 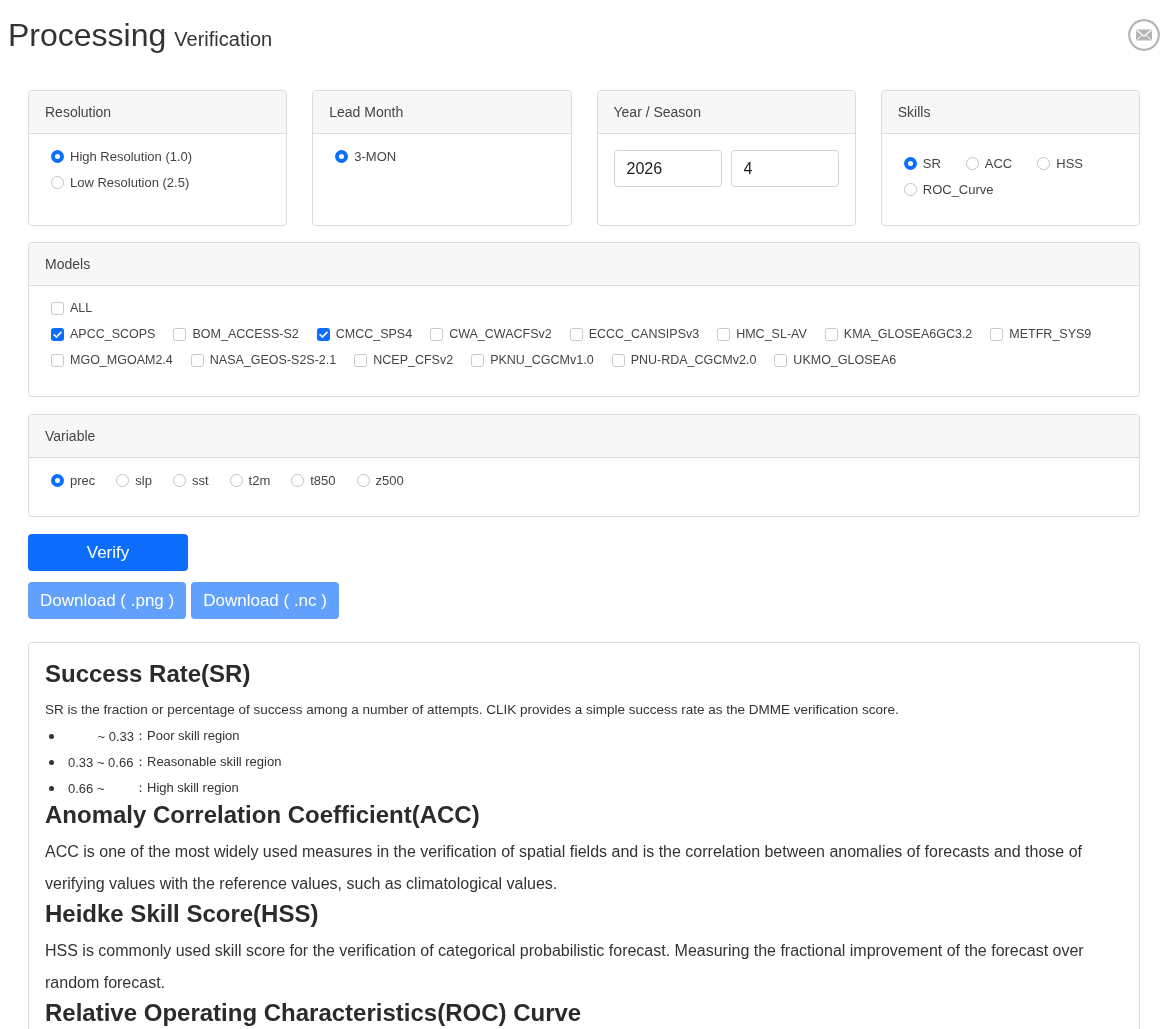 What do you see at coordinates (245, 334) in the screenshot?
I see `checkbox-label: BOM_ACCESS-S2` at bounding box center [245, 334].